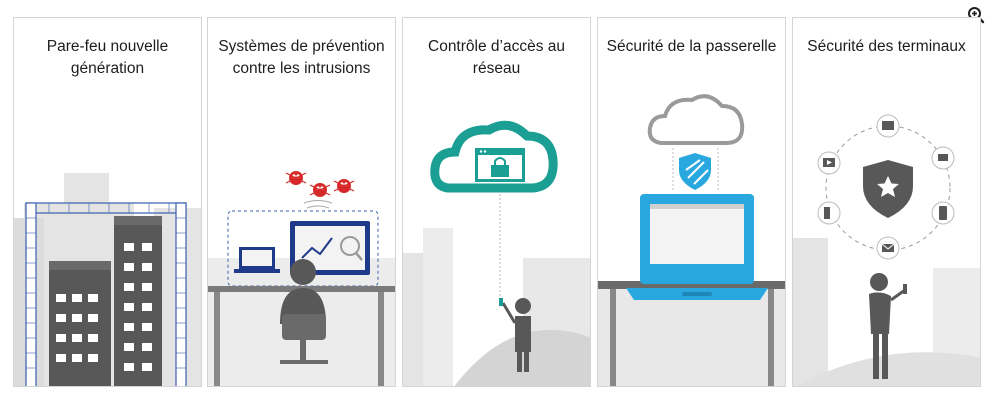 Image resolution: width=987 pixels, height=402 pixels. I want to click on endpoint-shield-icon, so click(886, 250).